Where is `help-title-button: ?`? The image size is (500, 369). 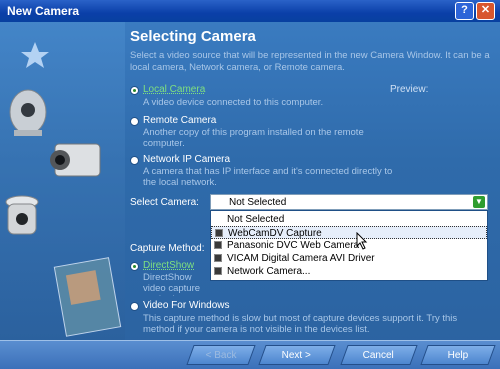
help-title-button: ? is located at coordinates (464, 11).